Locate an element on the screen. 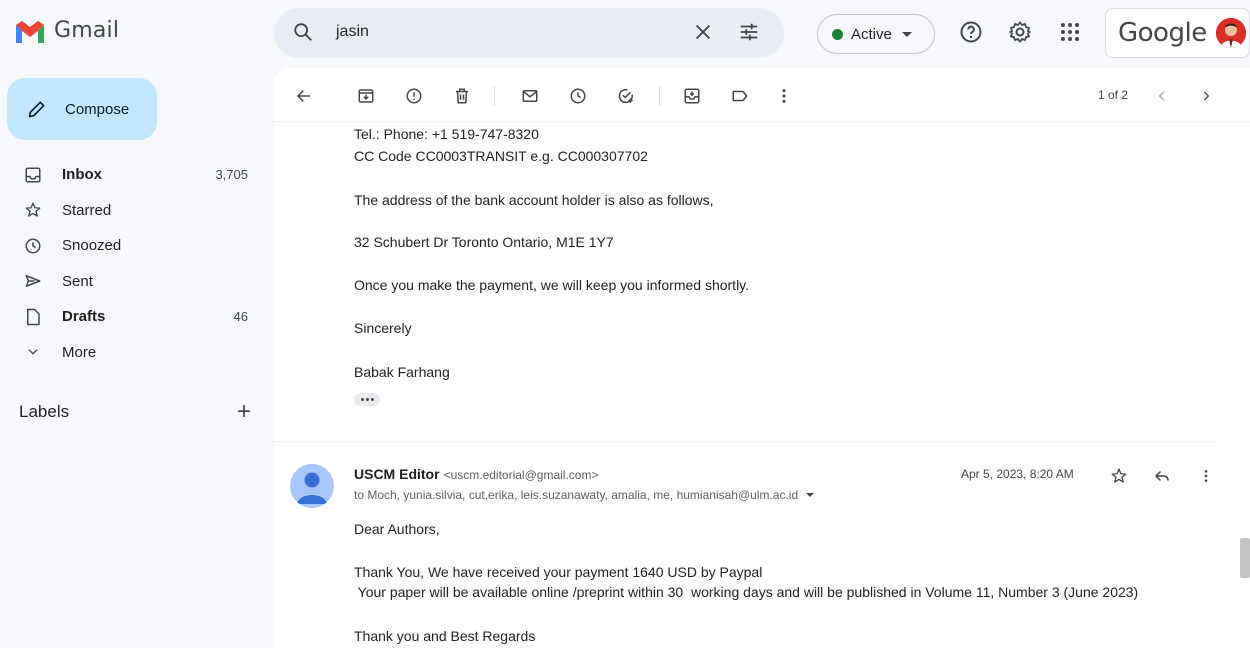 The height and width of the screenshot is (648, 1250). status-dropdown: Active is located at coordinates (876, 34).